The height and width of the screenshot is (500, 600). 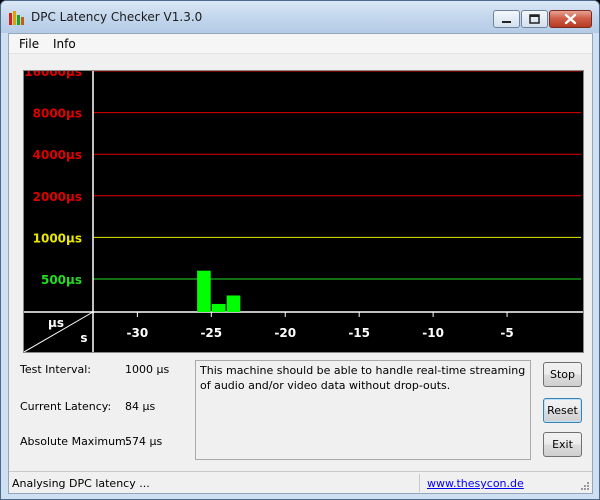 I want to click on y-tick-label: 1000µs, so click(x=57, y=238).